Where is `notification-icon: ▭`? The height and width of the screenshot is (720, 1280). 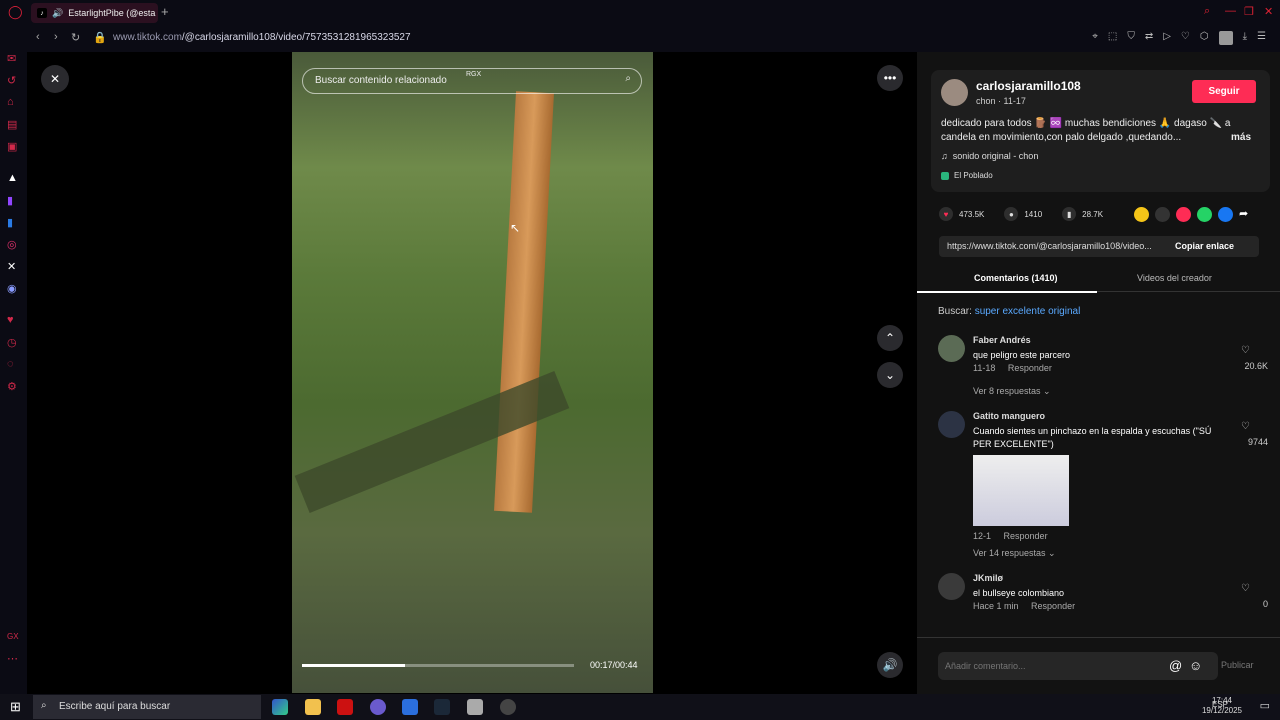 notification-icon: ▭ is located at coordinates (1265, 705).